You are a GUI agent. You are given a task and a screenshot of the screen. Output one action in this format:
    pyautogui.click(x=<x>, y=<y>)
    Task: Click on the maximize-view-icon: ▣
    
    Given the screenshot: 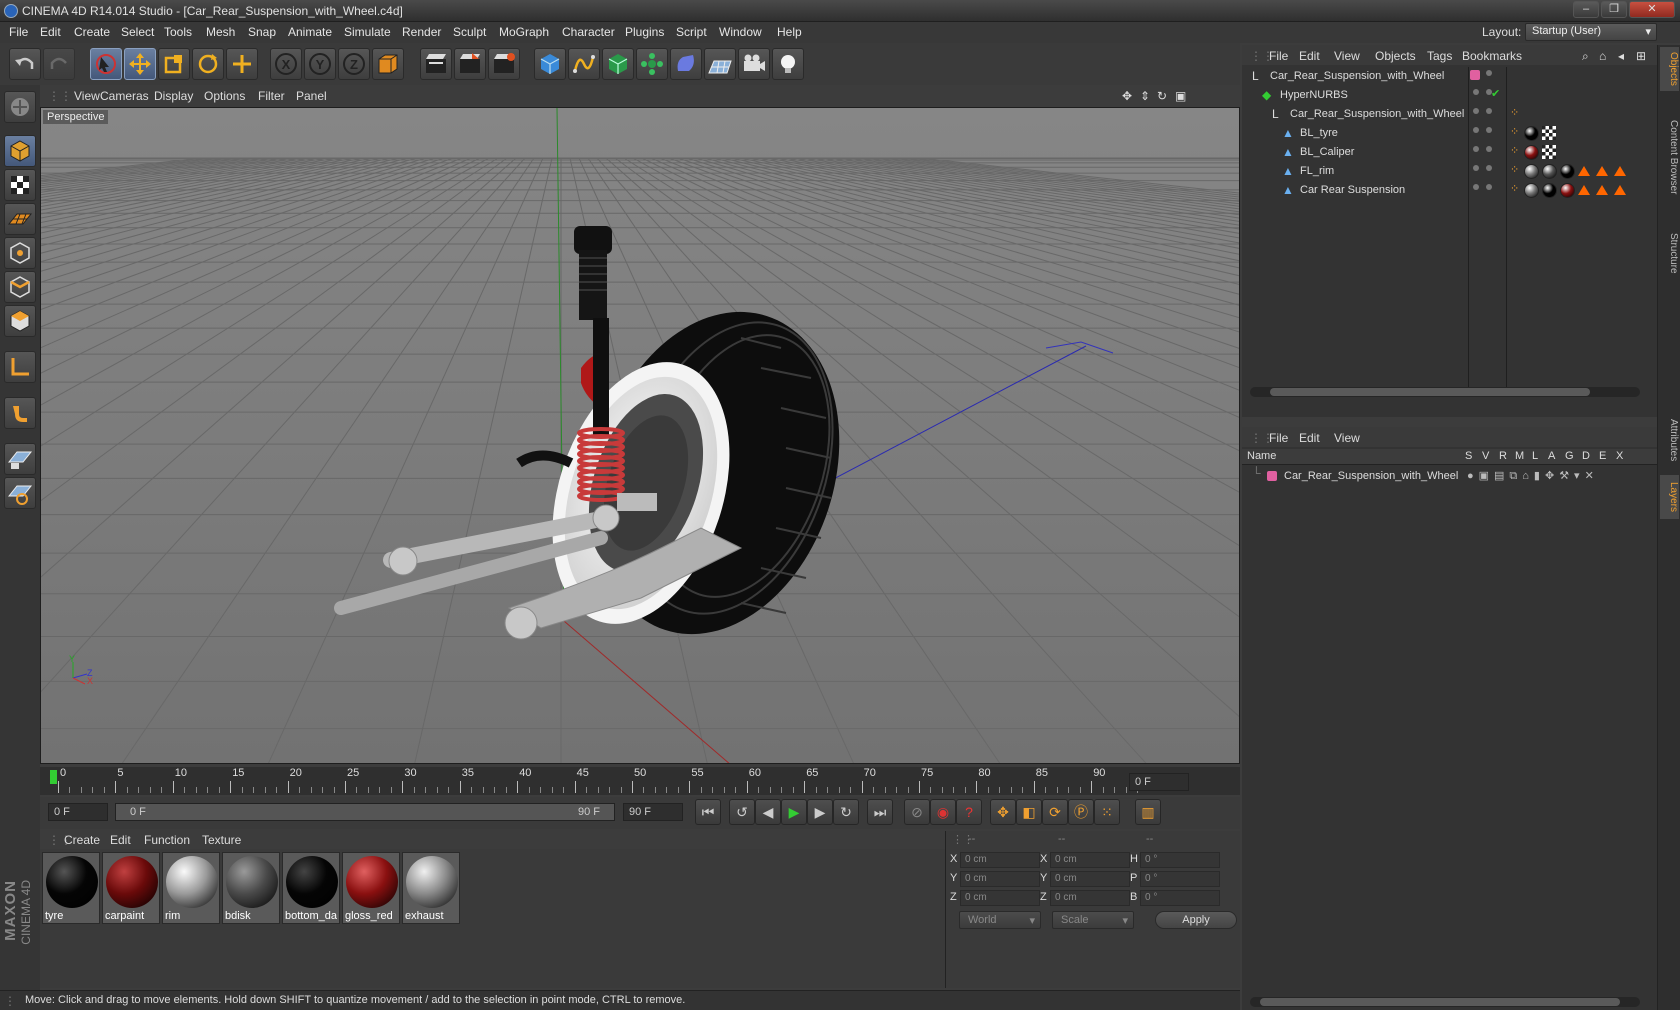 What is the action you would take?
    pyautogui.click(x=1180, y=96)
    